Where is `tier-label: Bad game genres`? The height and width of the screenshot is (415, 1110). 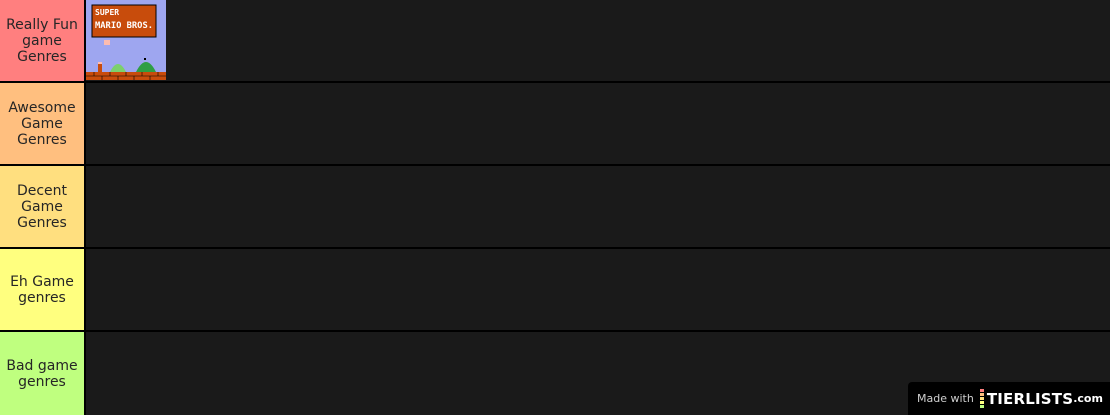 tier-label: Bad game genres is located at coordinates (42, 373).